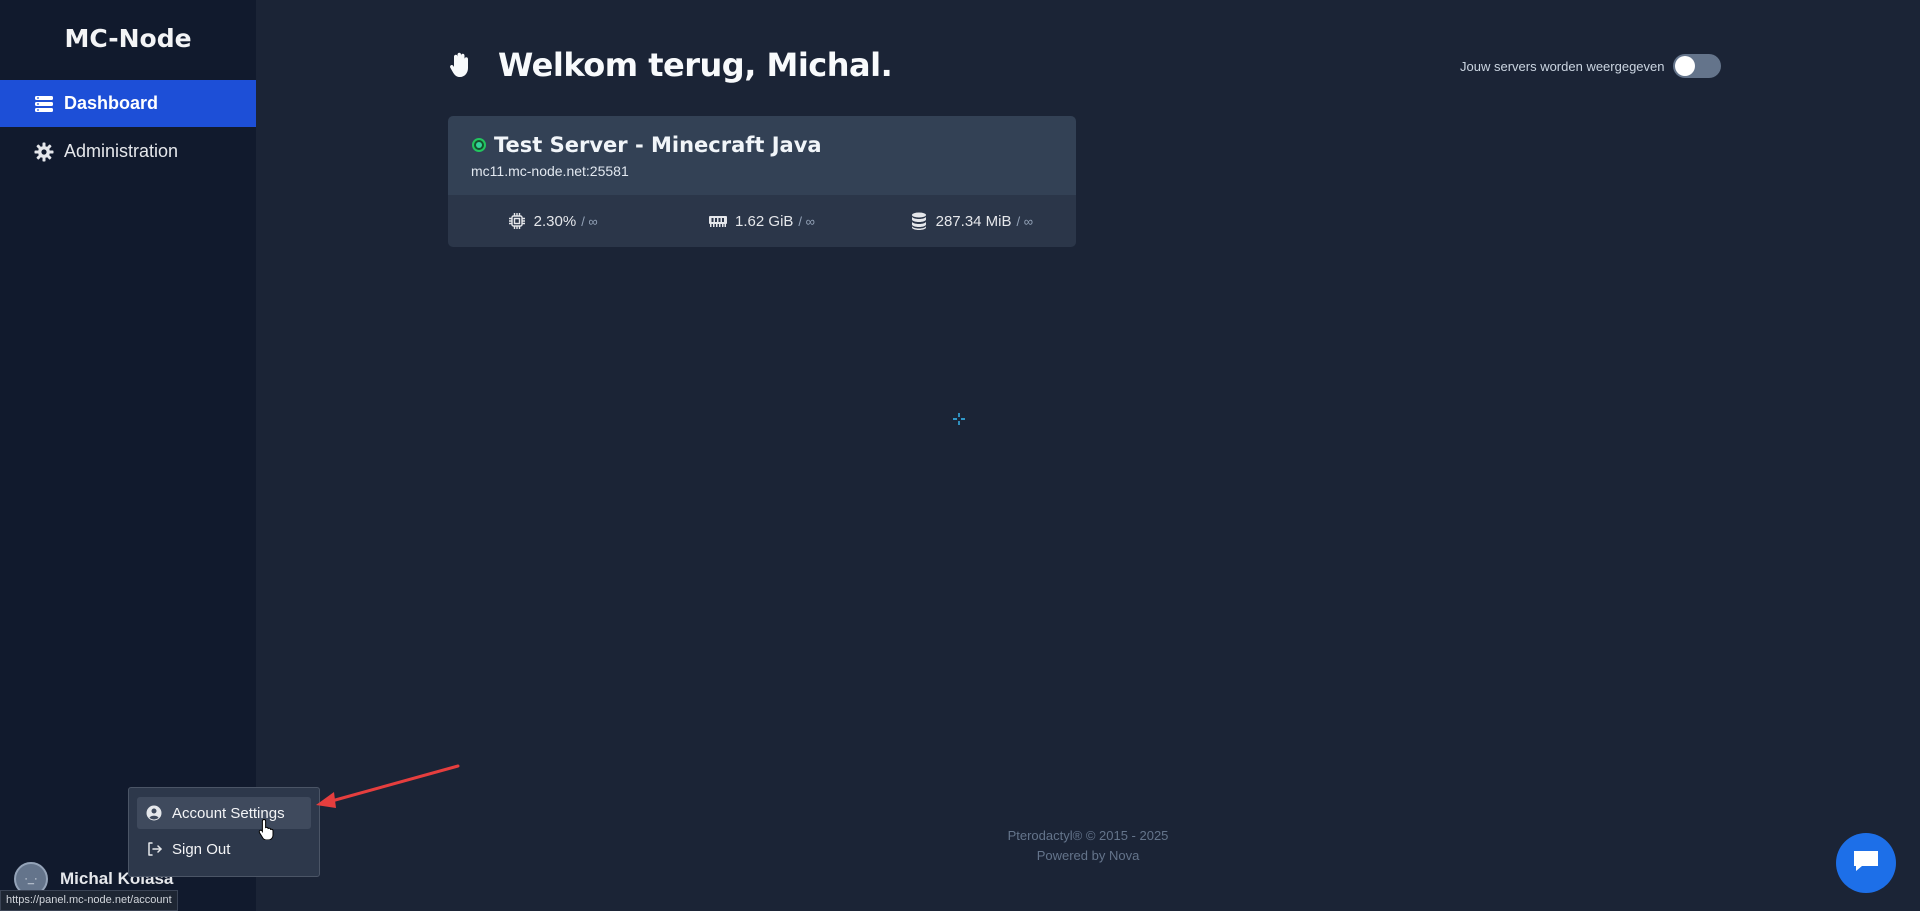  I want to click on server-view-toggle-group: Jouw servers worden weergegeven, so click(1590, 66).